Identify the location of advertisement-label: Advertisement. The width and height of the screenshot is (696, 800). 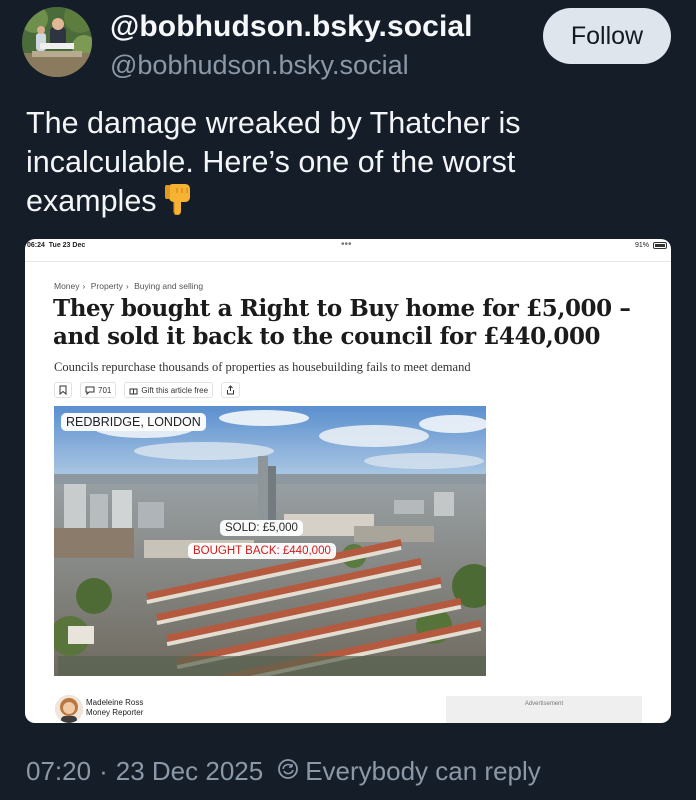
(544, 704).